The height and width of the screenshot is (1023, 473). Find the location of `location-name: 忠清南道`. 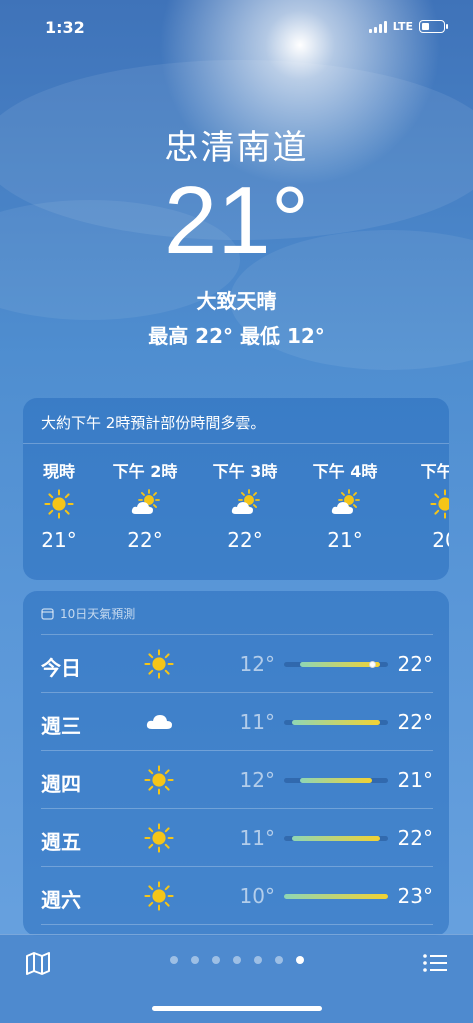

location-name: 忠清南道 is located at coordinates (236, 148).